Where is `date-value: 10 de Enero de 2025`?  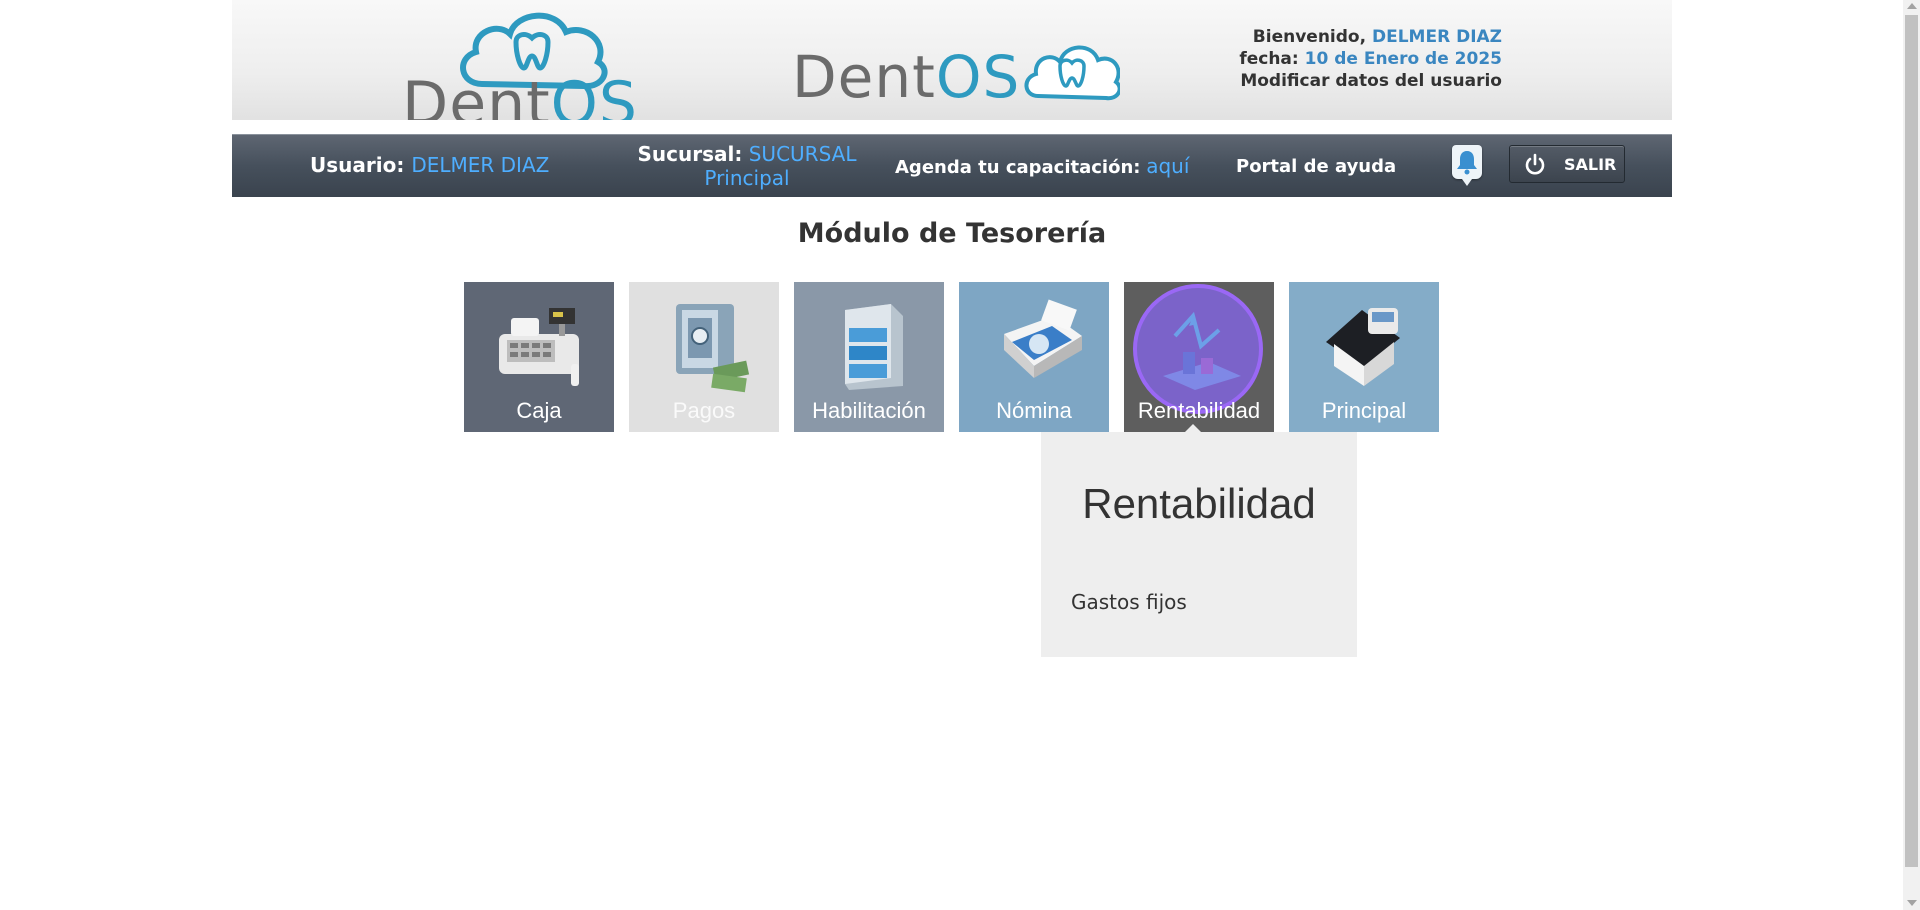
date-value: 10 de Enero de 2025 is located at coordinates (1403, 59).